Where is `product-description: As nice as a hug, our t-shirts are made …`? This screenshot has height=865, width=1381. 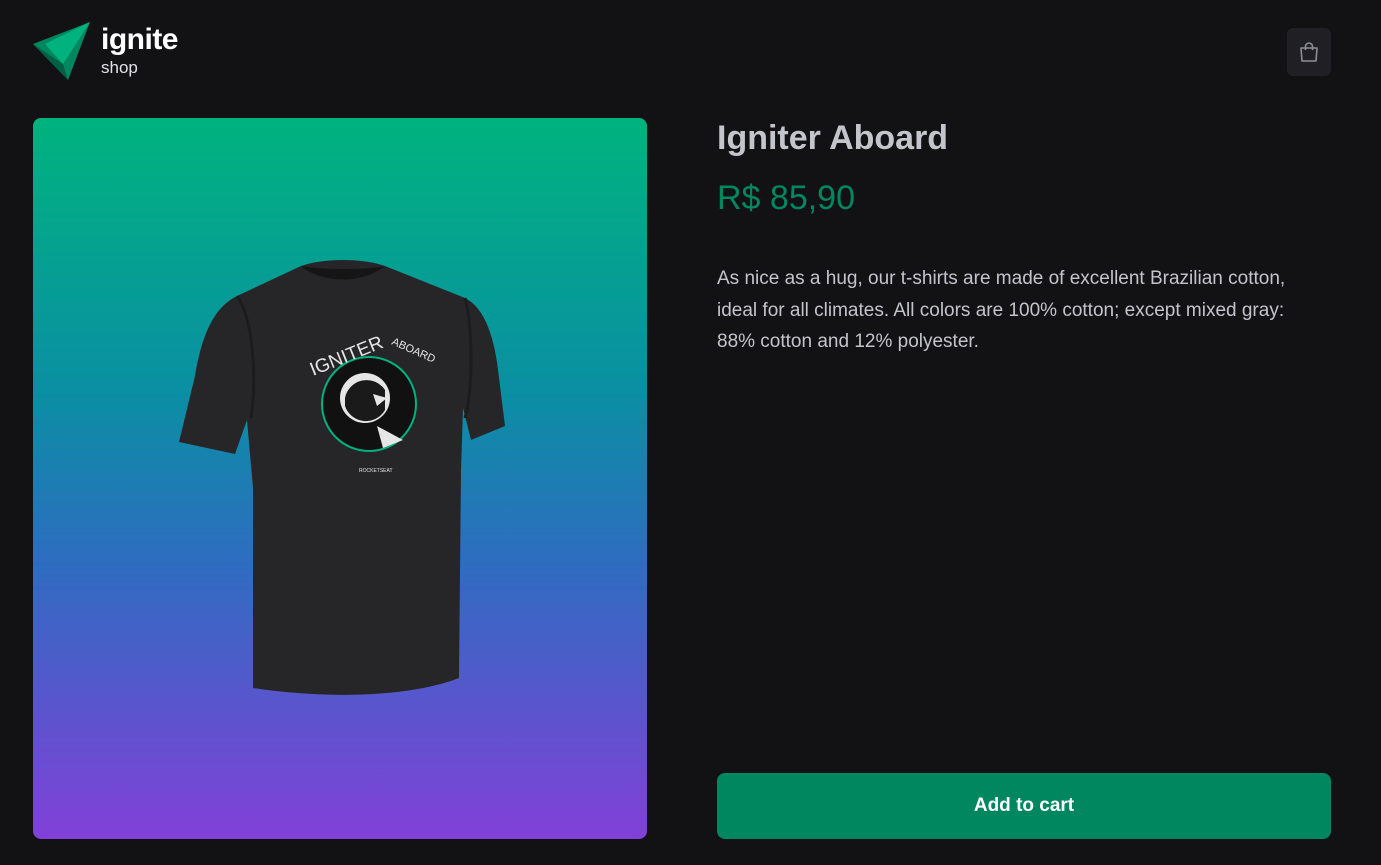 product-description: As nice as a hug, our t-shirts are made … is located at coordinates (1001, 310).